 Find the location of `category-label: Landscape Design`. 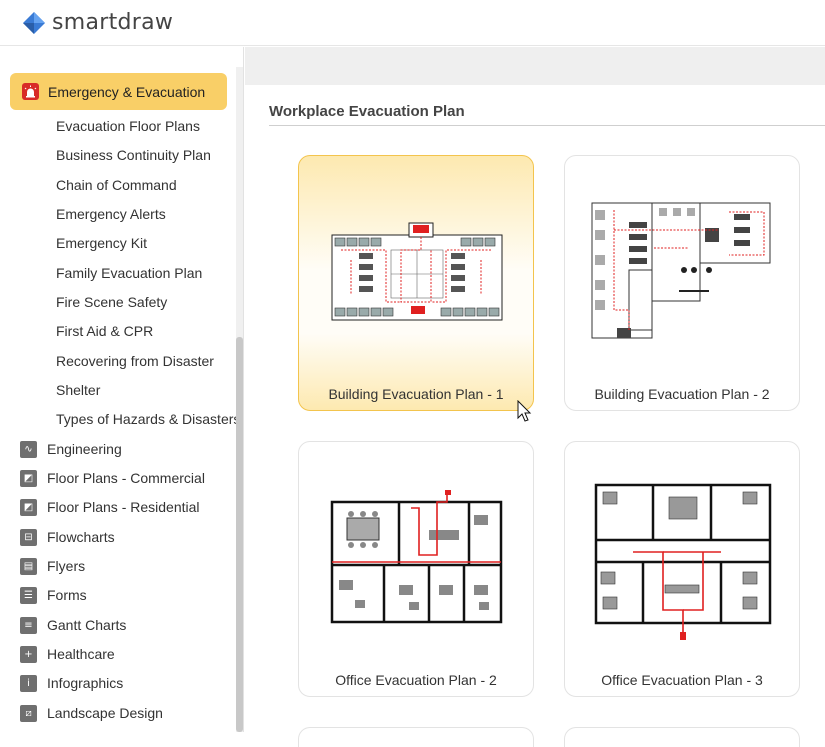

category-label: Landscape Design is located at coordinates (105, 713).